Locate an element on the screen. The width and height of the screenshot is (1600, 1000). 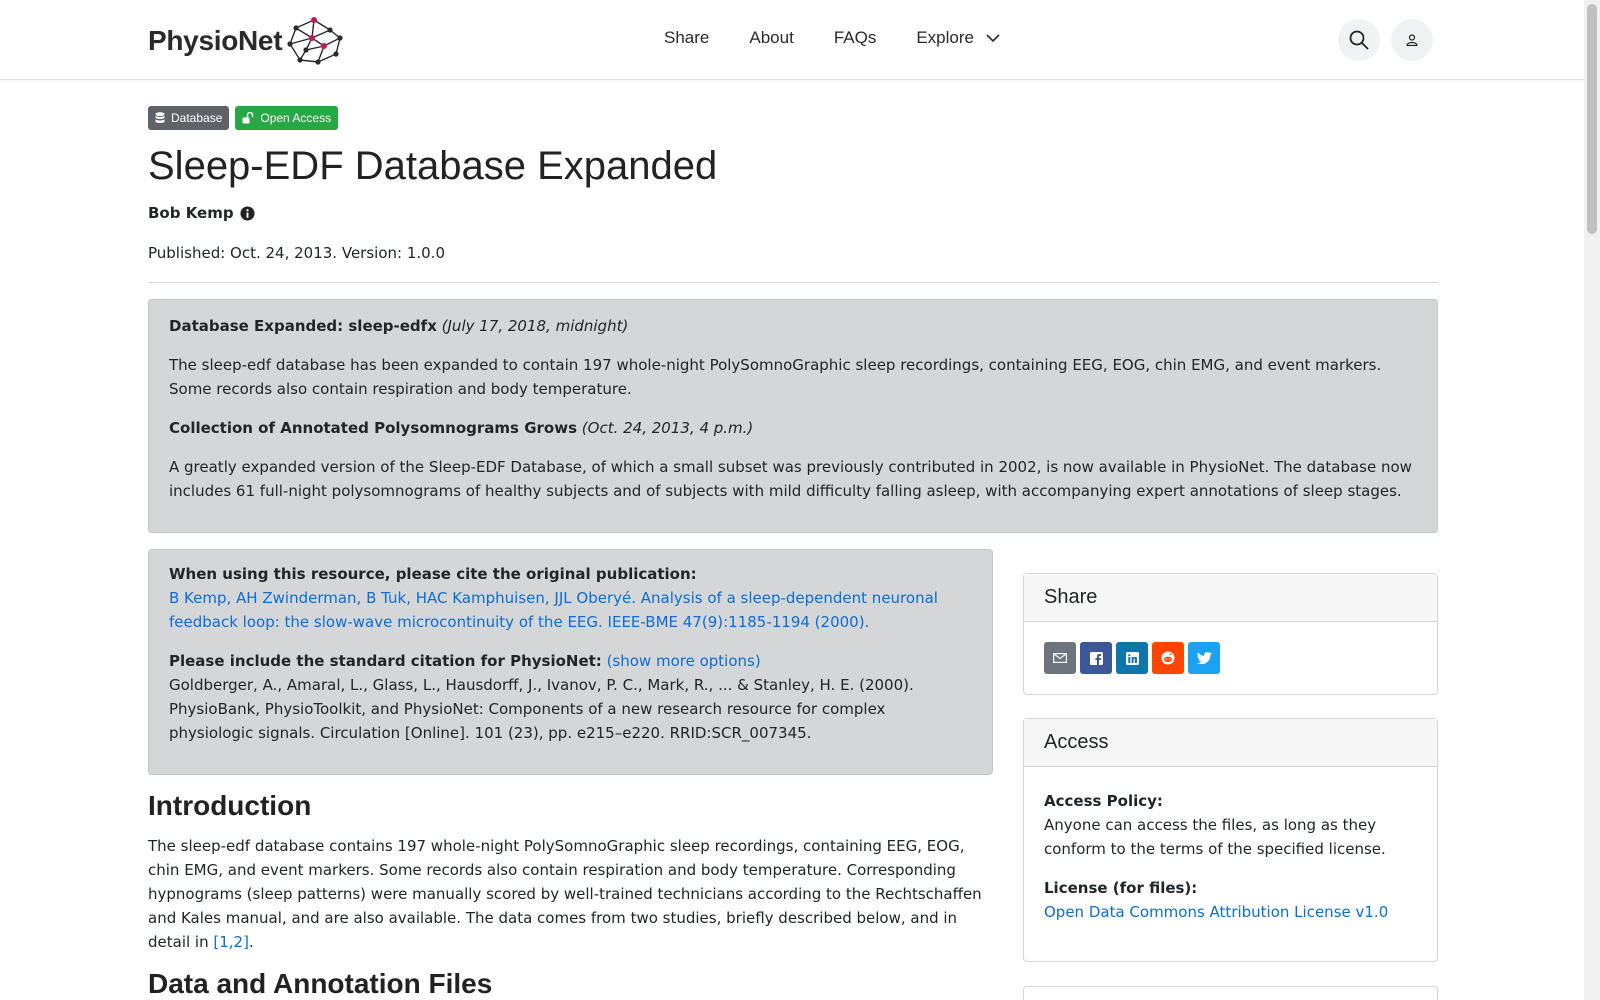
nav-about: About is located at coordinates (771, 38).